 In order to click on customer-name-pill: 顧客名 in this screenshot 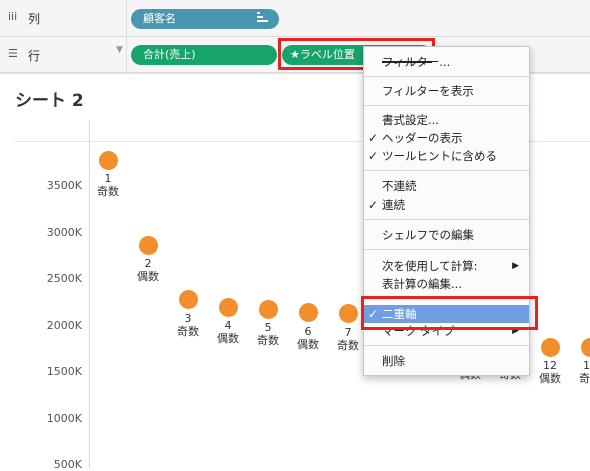, I will do `click(205, 19)`.